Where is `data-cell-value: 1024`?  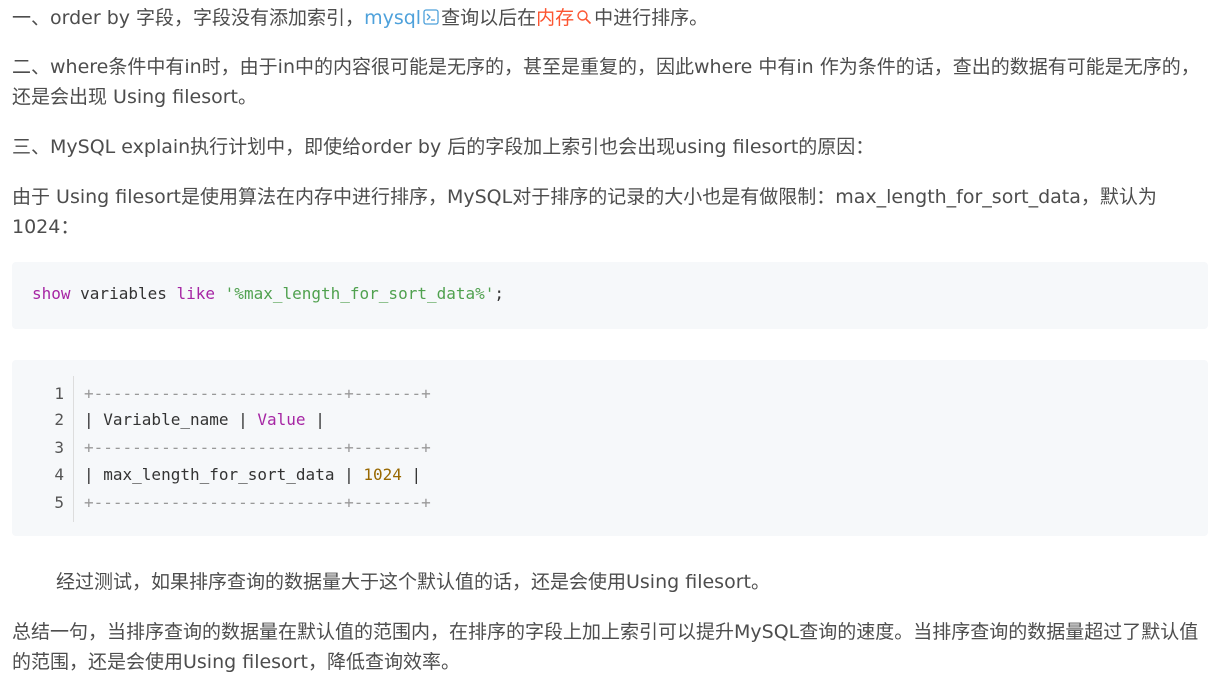 data-cell-value: 1024 is located at coordinates (382, 474).